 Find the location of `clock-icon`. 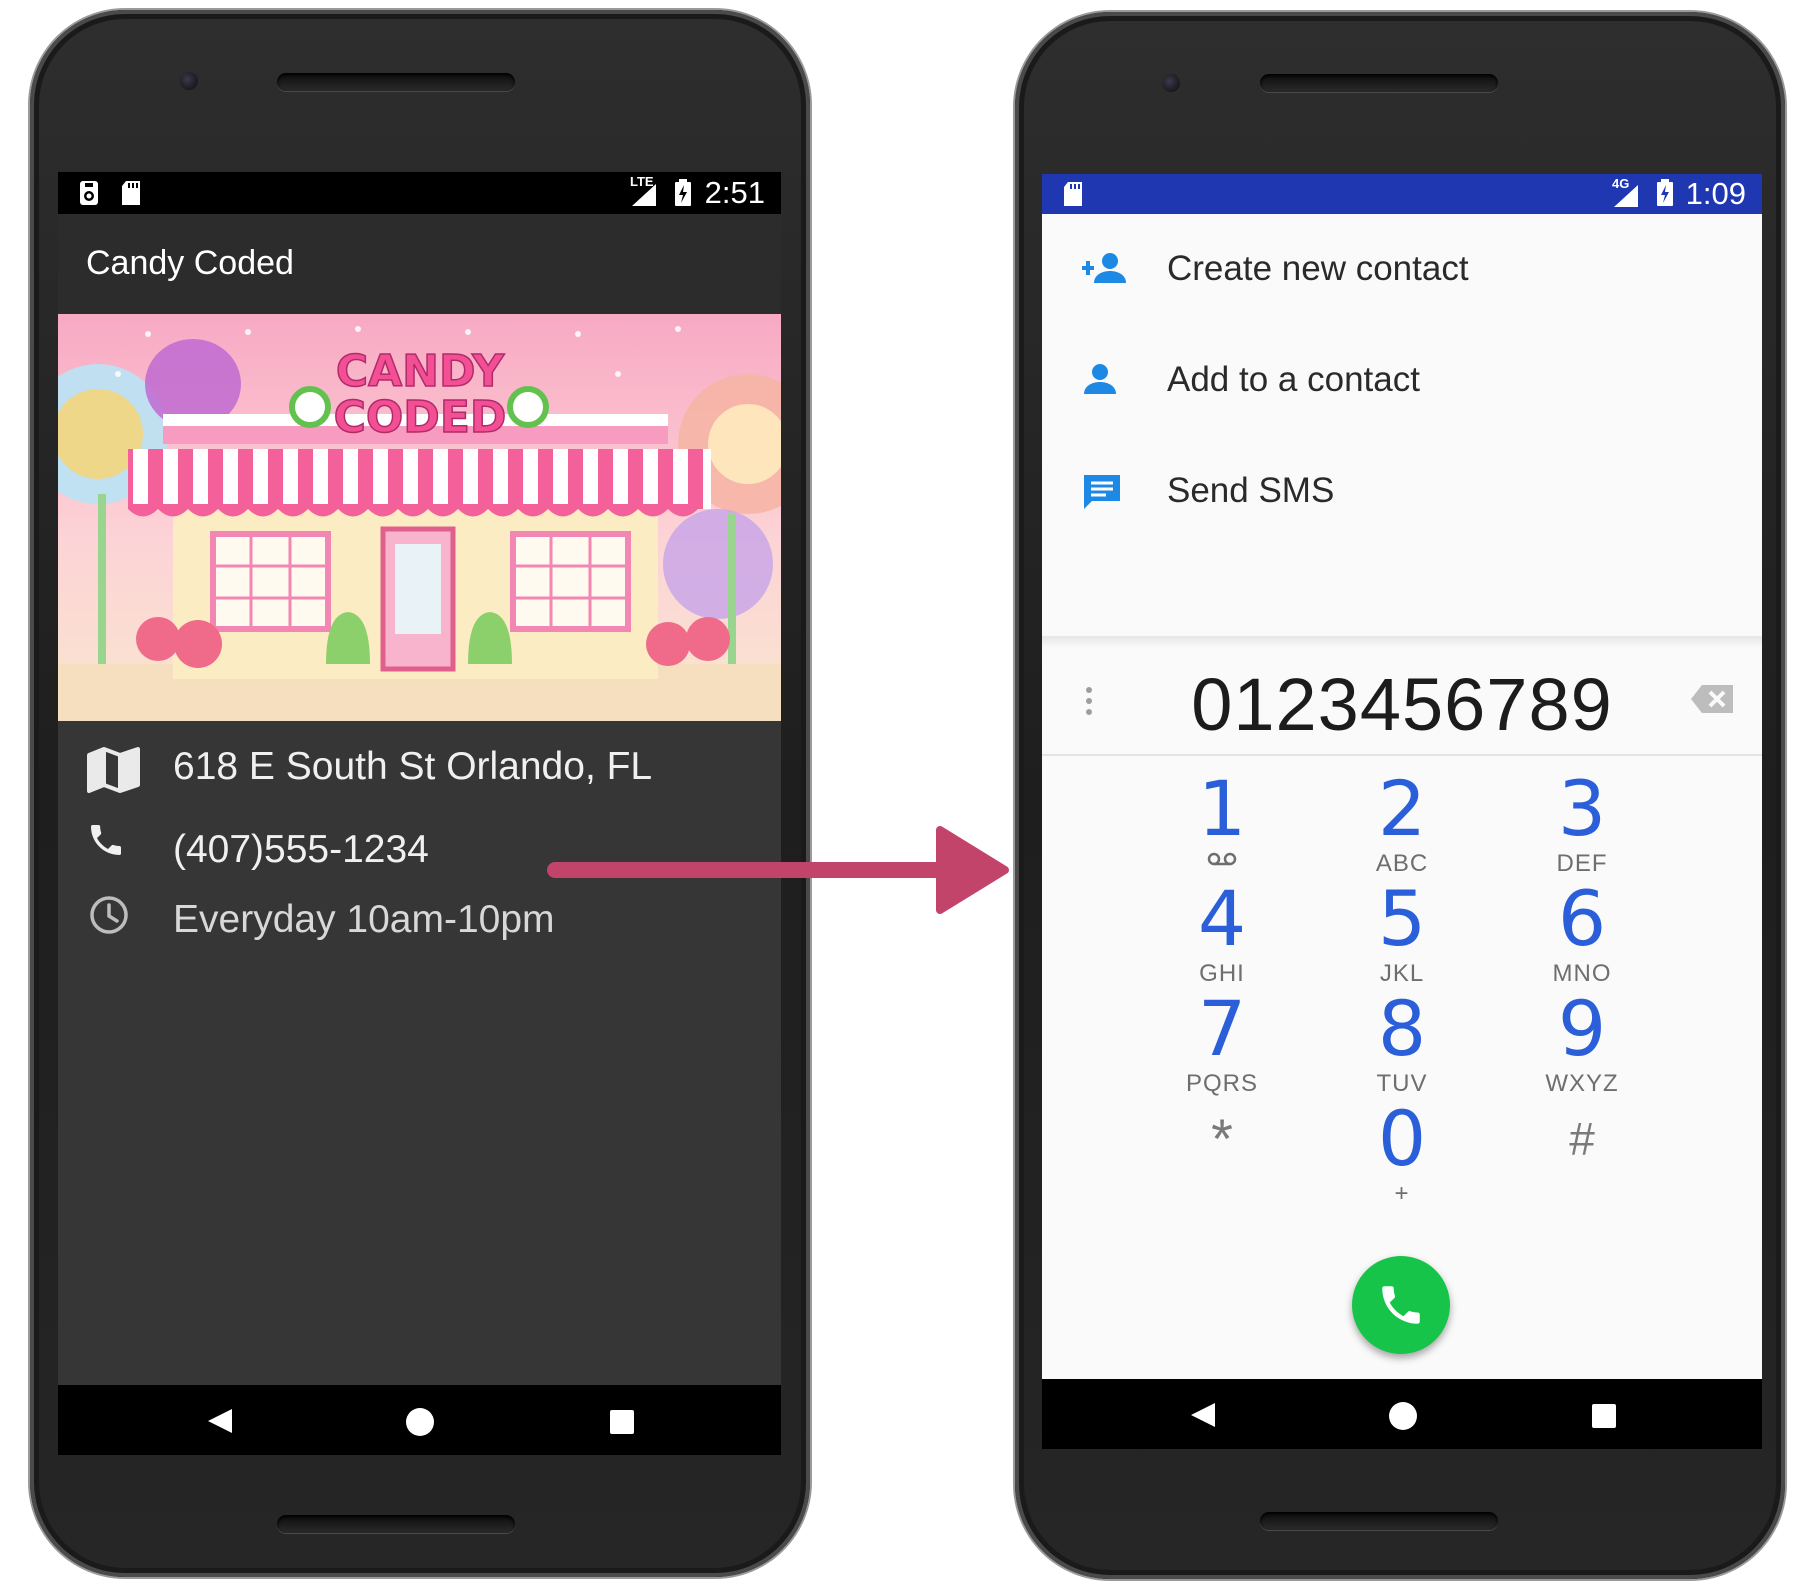

clock-icon is located at coordinates (109, 915).